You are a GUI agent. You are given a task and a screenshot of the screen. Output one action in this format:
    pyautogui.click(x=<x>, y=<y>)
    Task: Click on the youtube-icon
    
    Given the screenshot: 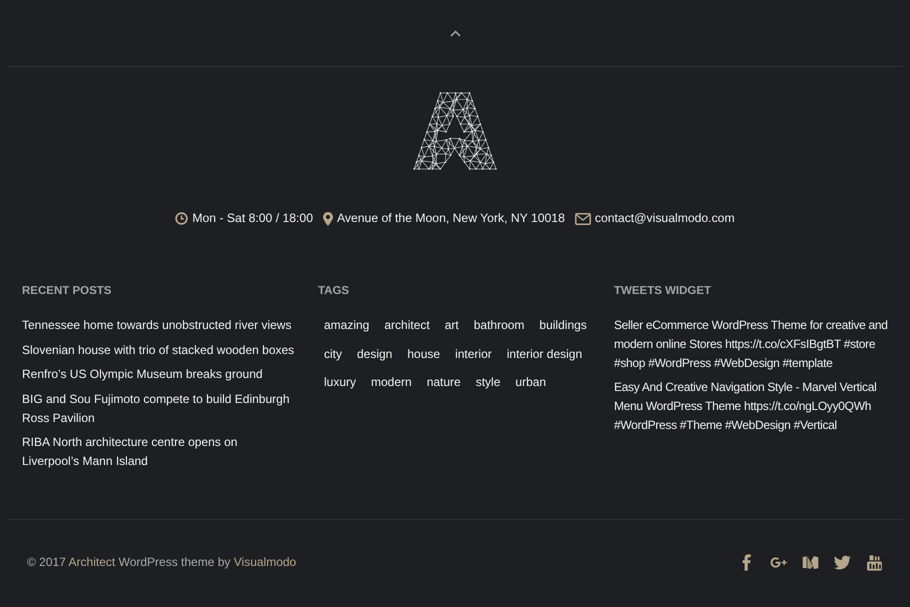 What is the action you would take?
    pyautogui.click(x=874, y=562)
    